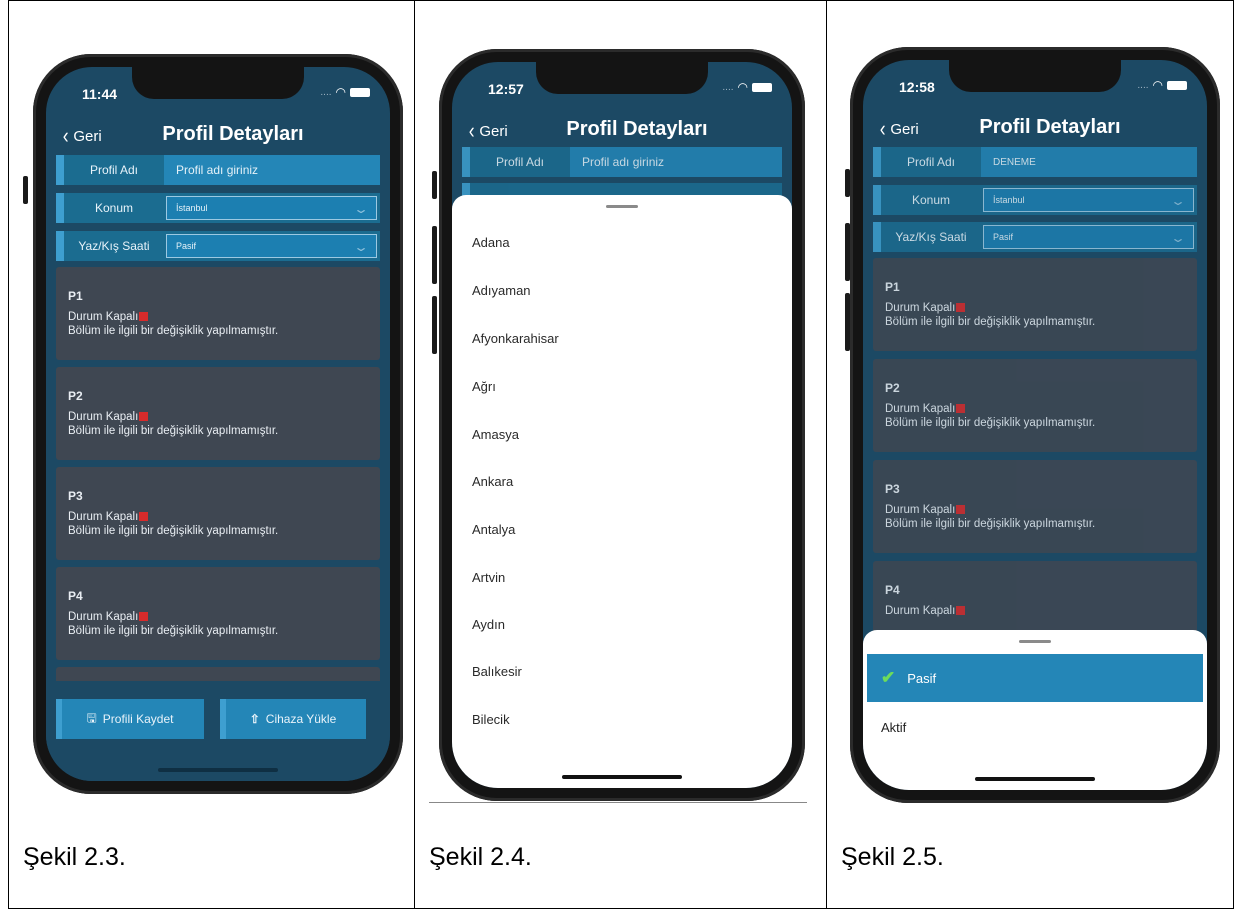  What do you see at coordinates (361, 209) in the screenshot?
I see `chevron-down-icon: ⌄` at bounding box center [361, 209].